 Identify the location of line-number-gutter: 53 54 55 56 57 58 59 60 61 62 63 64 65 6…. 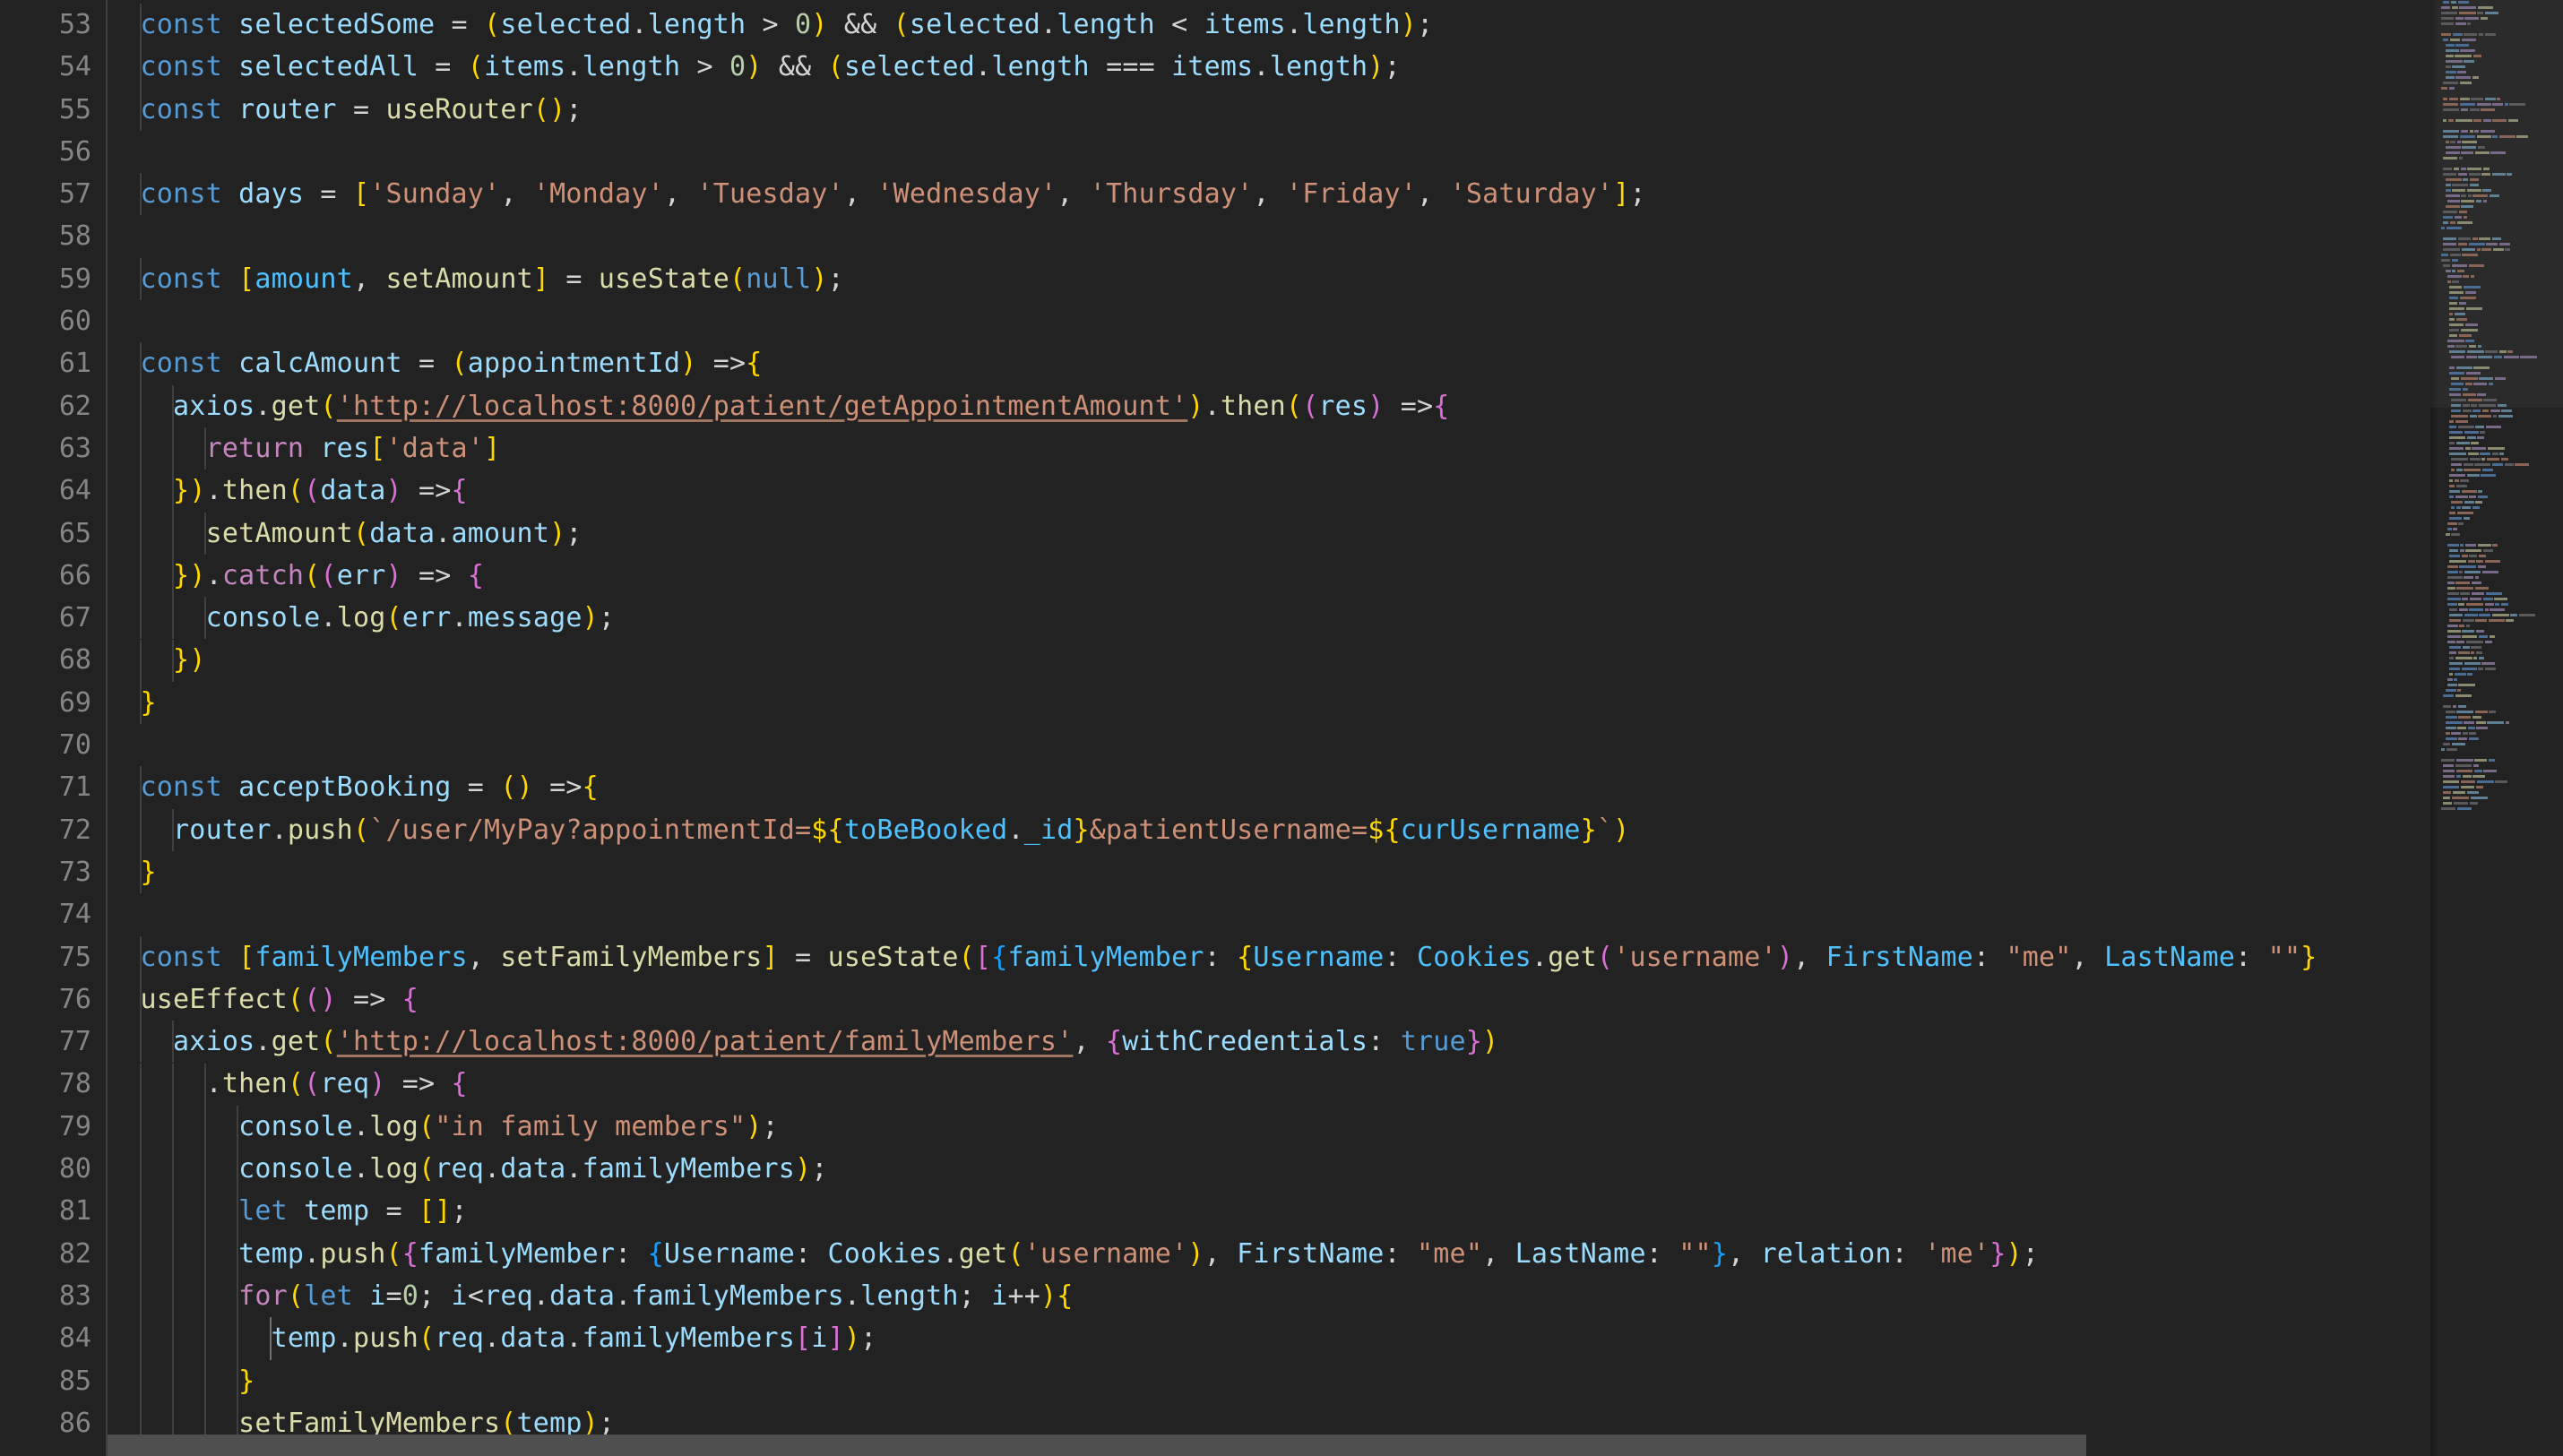
(54, 728).